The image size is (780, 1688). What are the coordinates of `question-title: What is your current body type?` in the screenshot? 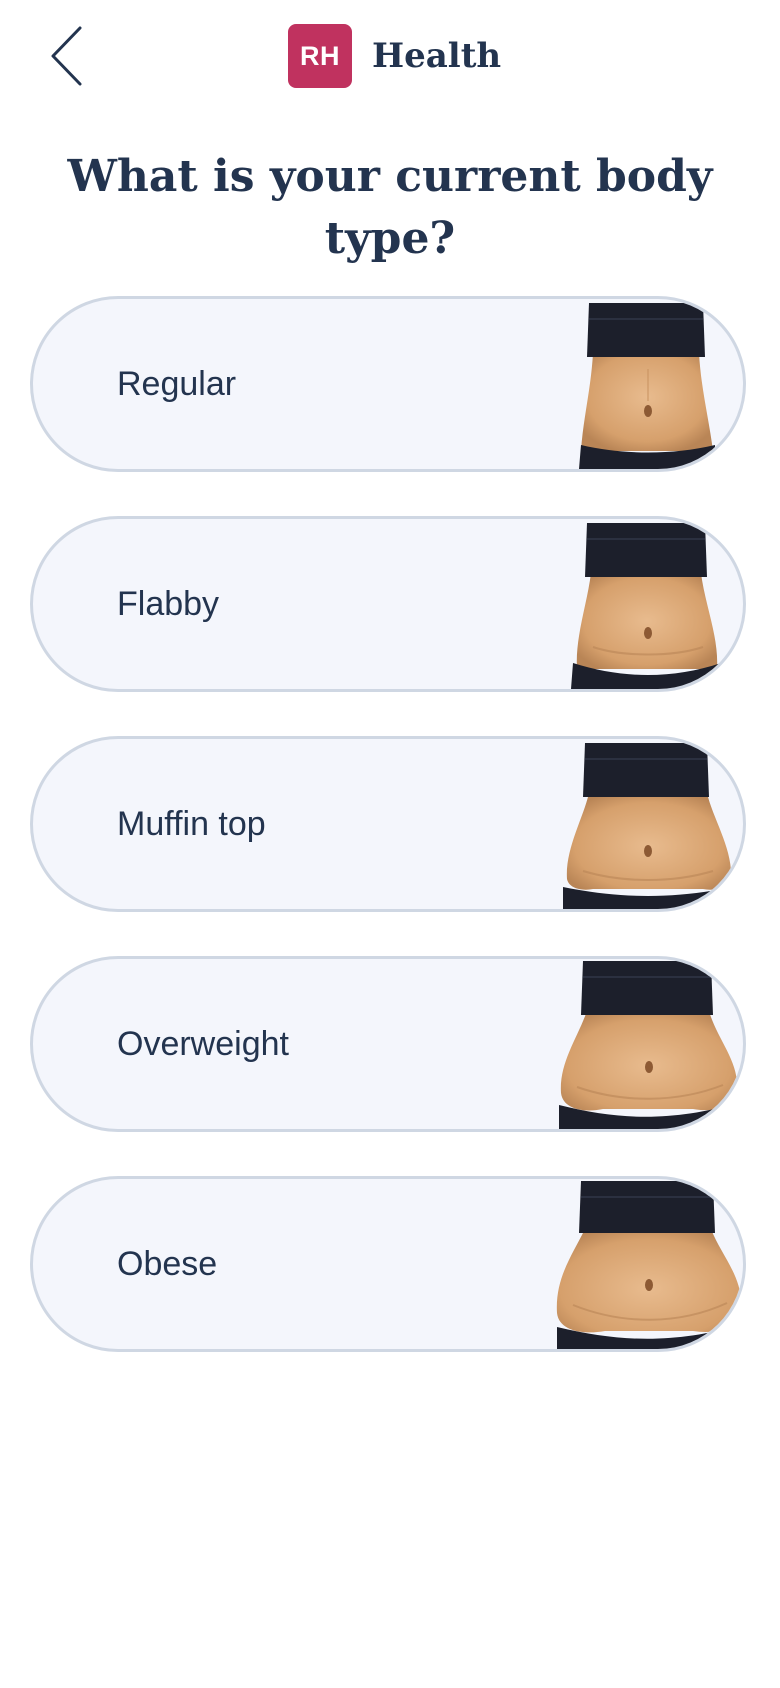 It's located at (390, 207).